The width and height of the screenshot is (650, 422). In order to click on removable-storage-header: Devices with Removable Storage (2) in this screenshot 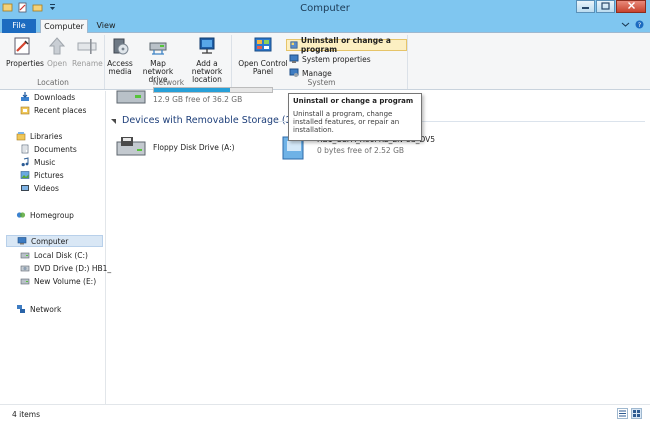, I will do `click(202, 120)`.